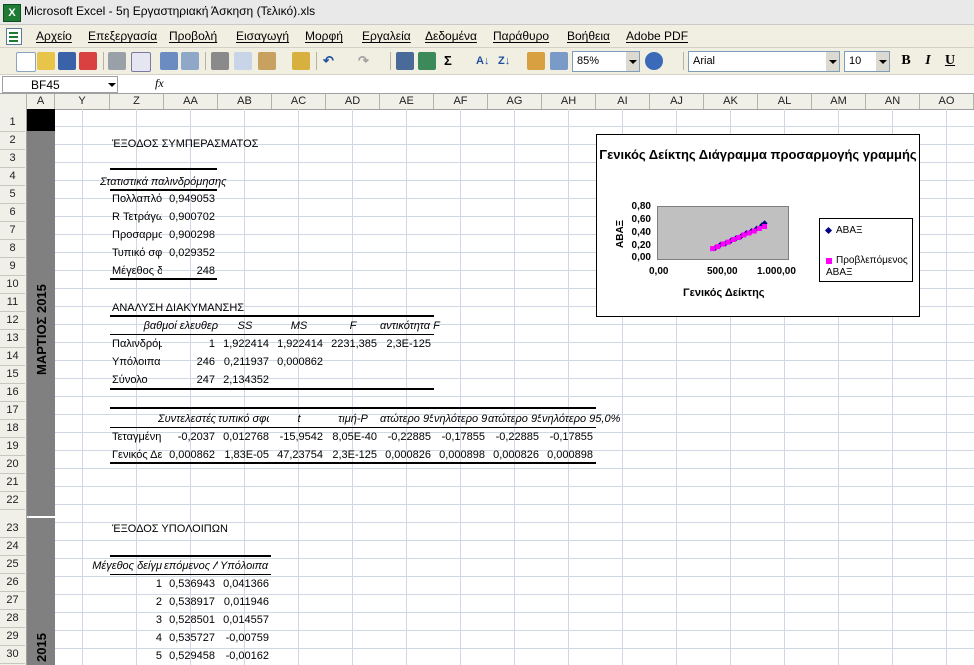 The width and height of the screenshot is (974, 665). Describe the element at coordinates (67, 61) in the screenshot. I see `save-icon` at that location.